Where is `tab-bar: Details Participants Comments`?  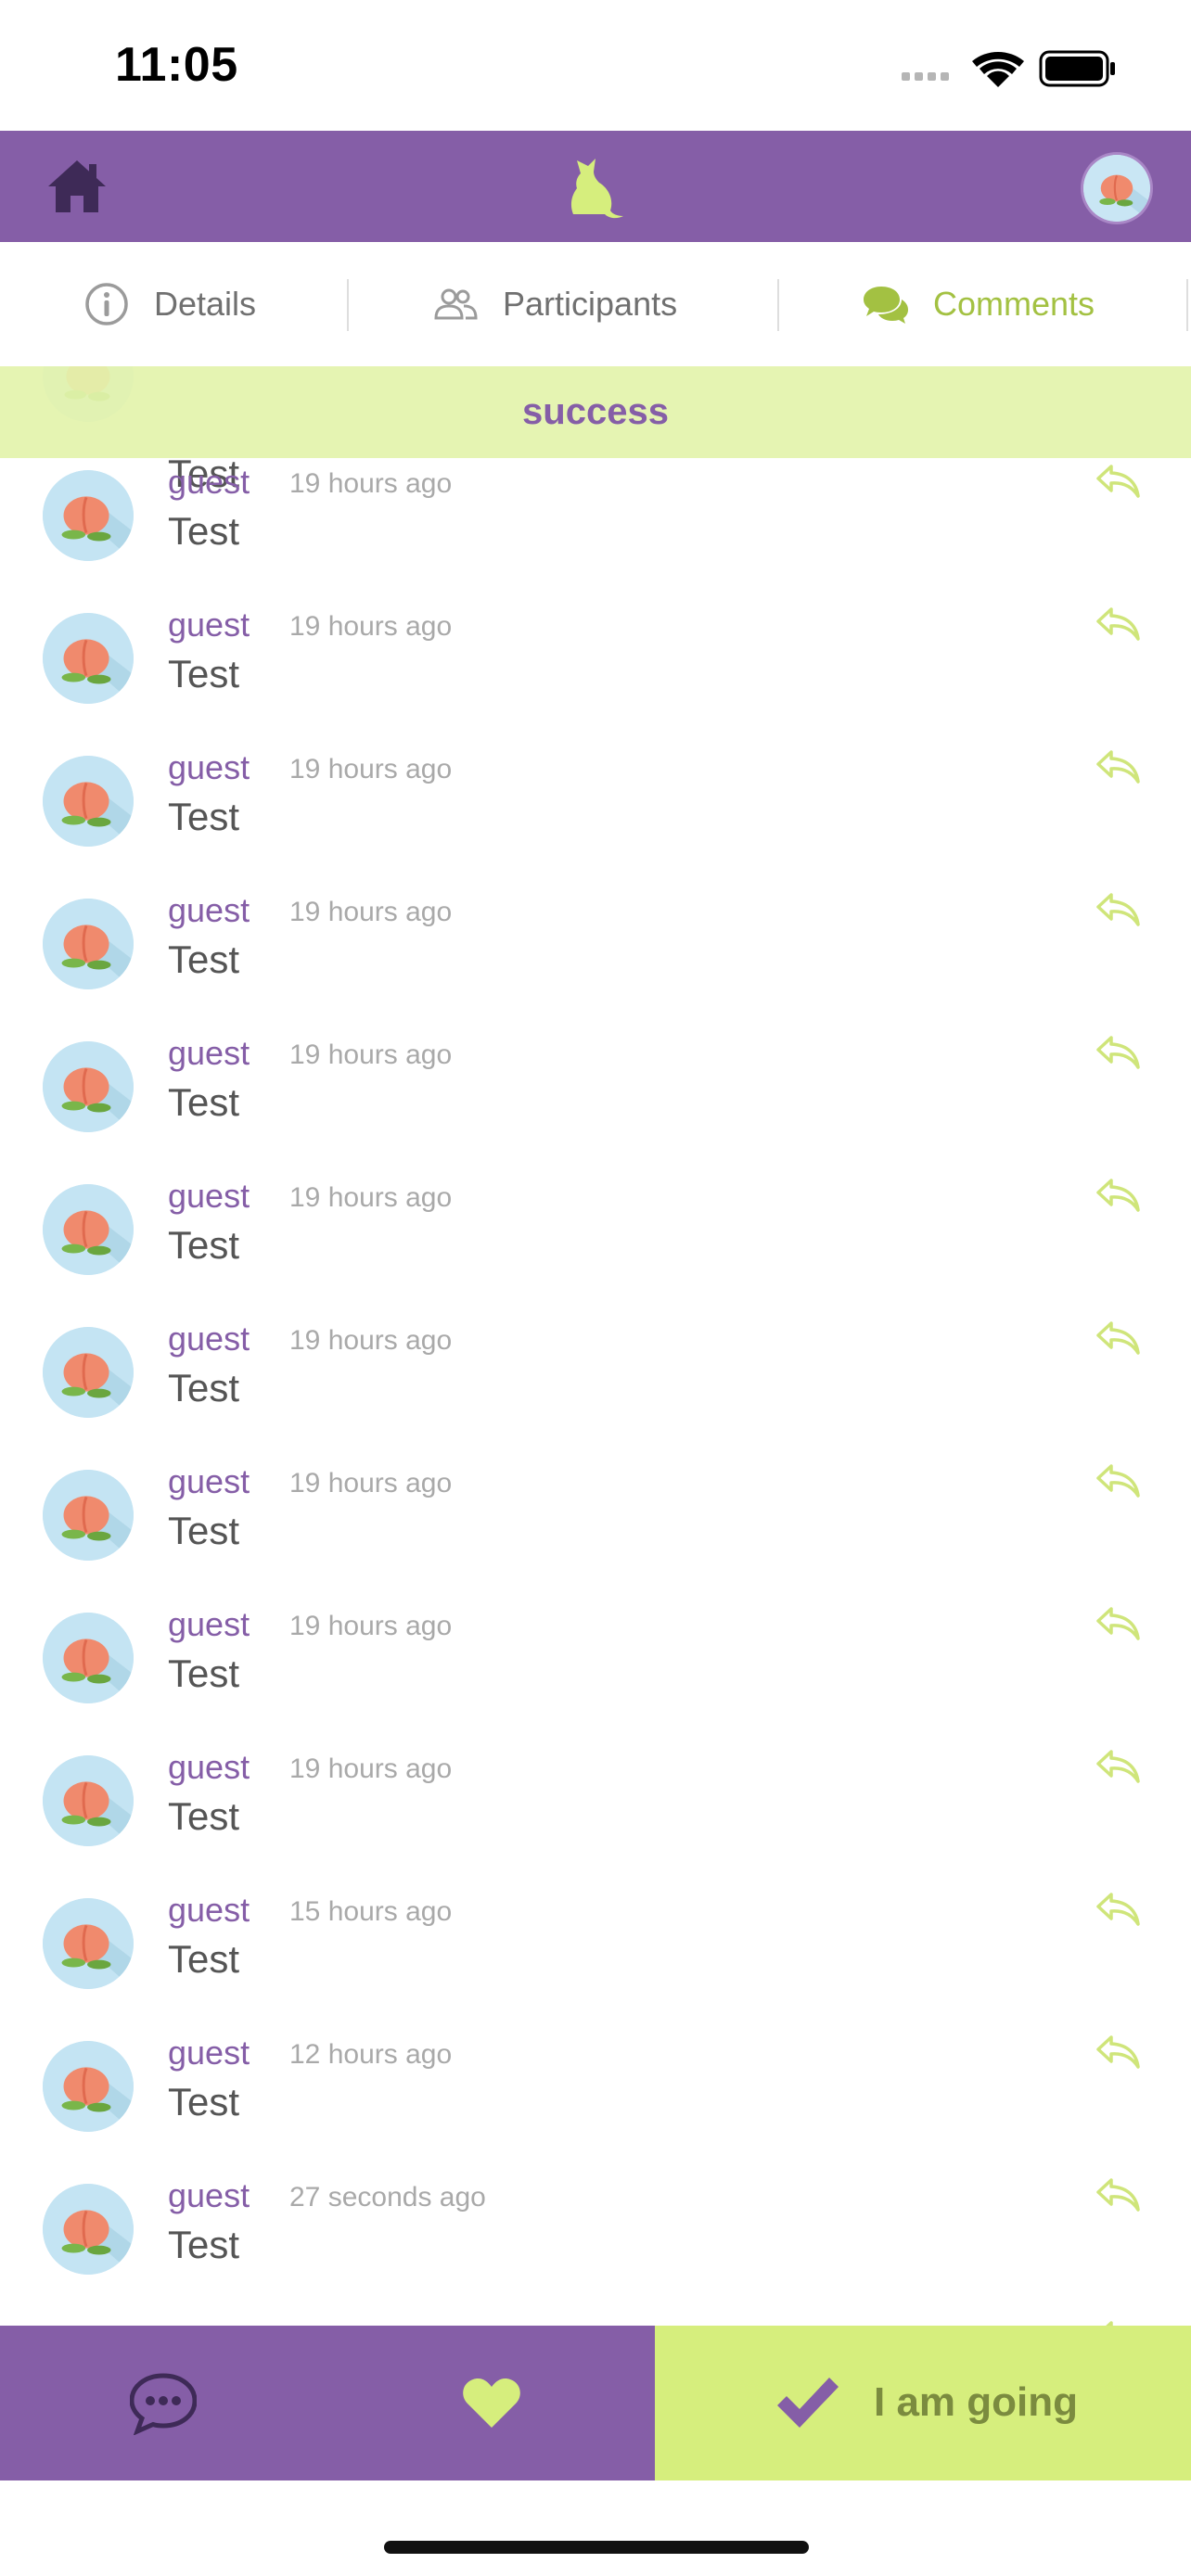
tab-bar: Details Participants Comments is located at coordinates (595, 304).